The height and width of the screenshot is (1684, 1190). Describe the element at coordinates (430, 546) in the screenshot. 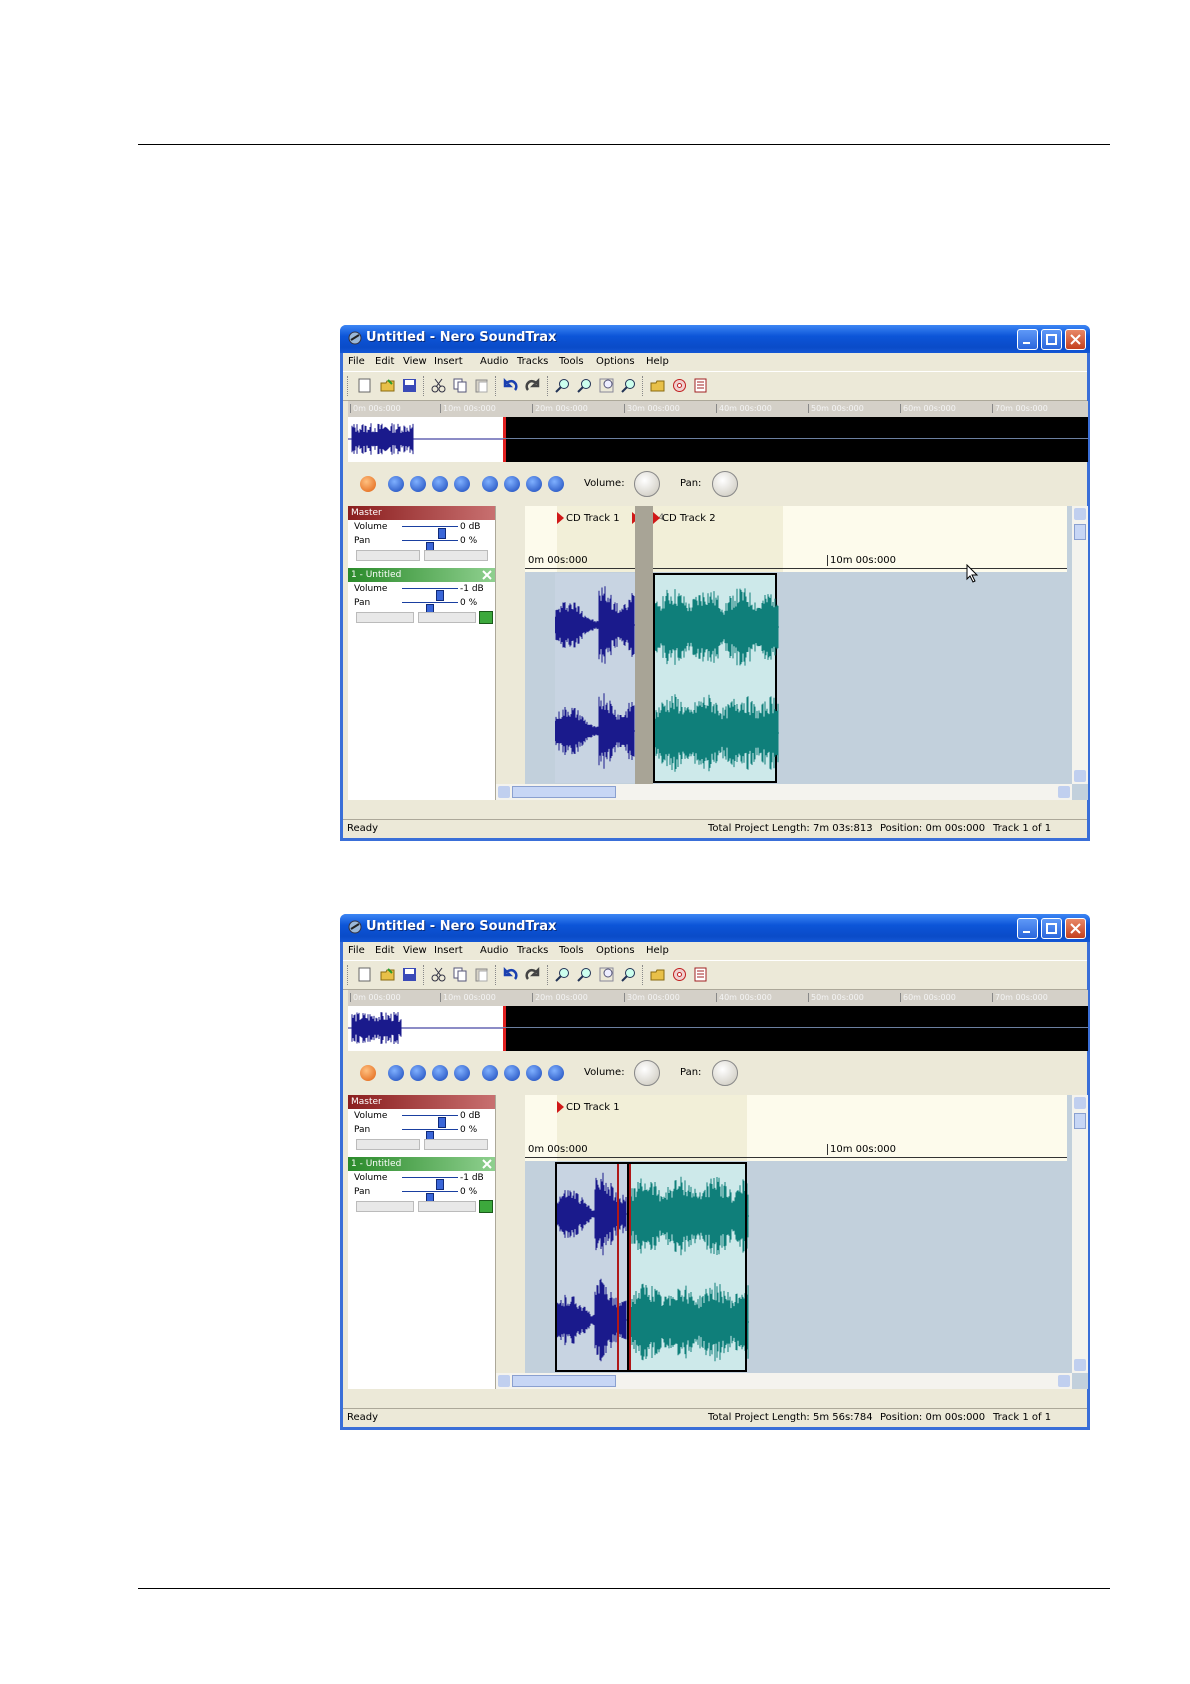

I see `master-pan-slider` at that location.